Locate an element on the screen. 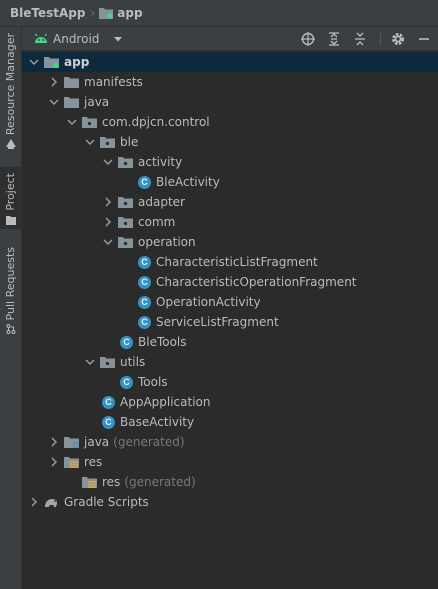 This screenshot has height=589, width=438. tree-row: app is located at coordinates (230, 62).